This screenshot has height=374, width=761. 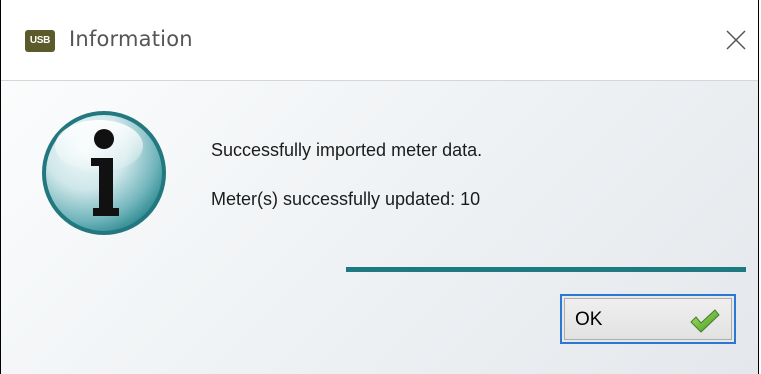 I want to click on progress-fill, so click(x=546, y=269).